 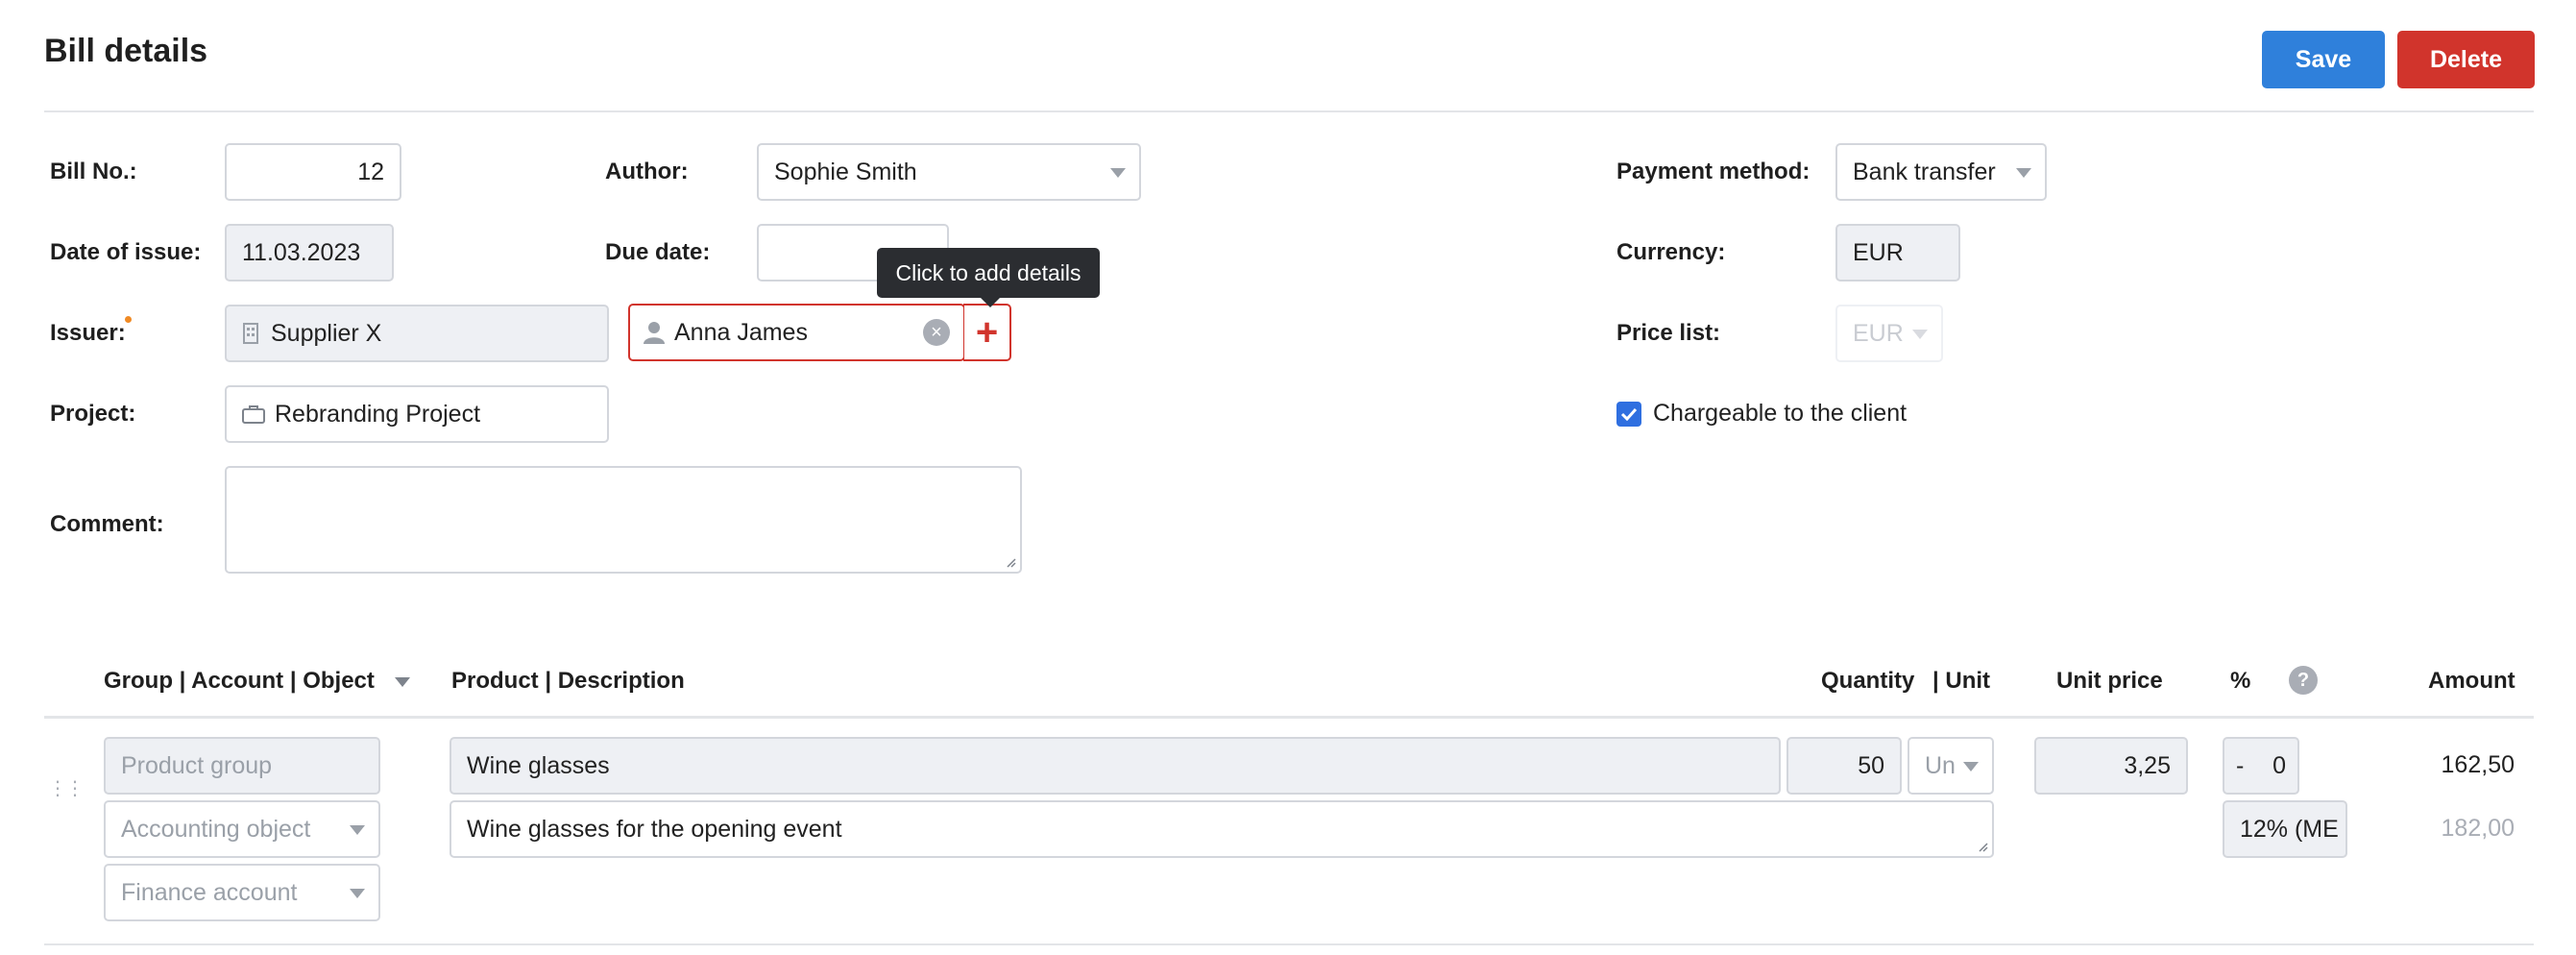 What do you see at coordinates (1115, 766) in the screenshot?
I see `product-input: Wine glasses` at bounding box center [1115, 766].